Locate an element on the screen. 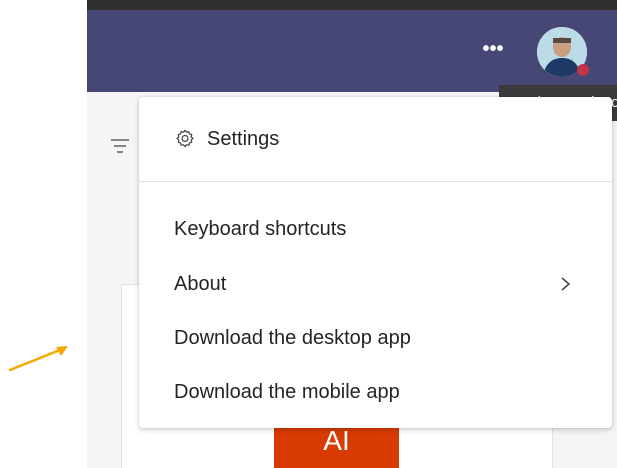 This screenshot has width=617, height=468. presence-status-icon is located at coordinates (583, 70).